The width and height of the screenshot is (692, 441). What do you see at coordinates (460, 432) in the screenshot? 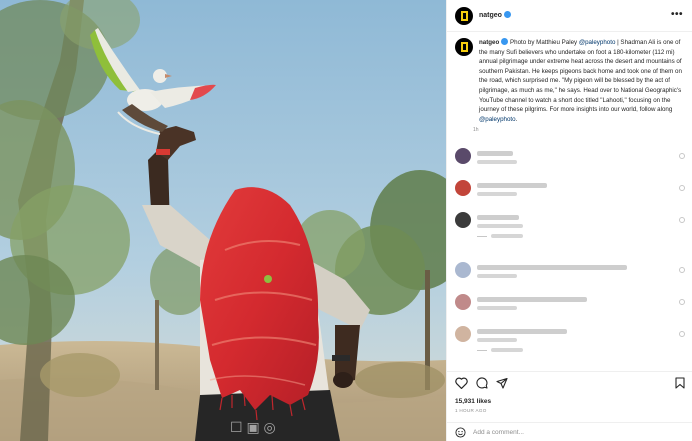
I see `emoji-icon` at bounding box center [460, 432].